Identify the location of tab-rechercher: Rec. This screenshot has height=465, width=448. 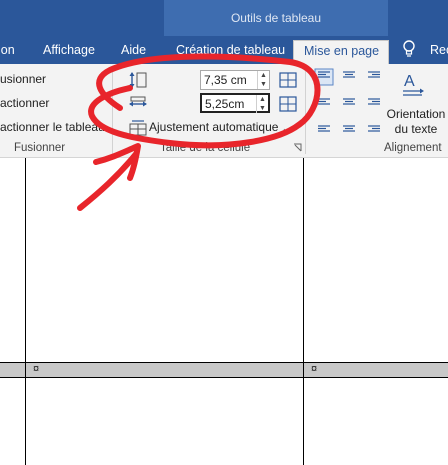
(439, 52).